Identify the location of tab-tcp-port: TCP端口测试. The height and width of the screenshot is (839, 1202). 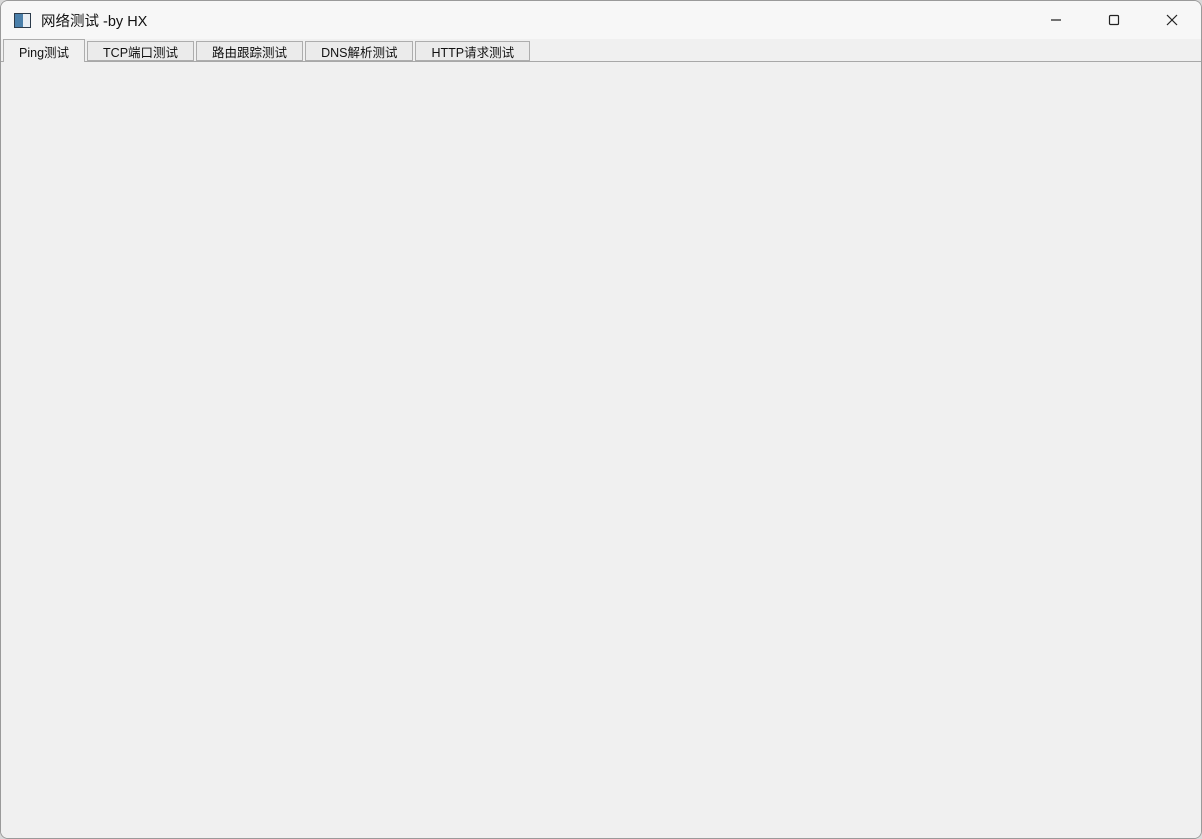
(141, 51).